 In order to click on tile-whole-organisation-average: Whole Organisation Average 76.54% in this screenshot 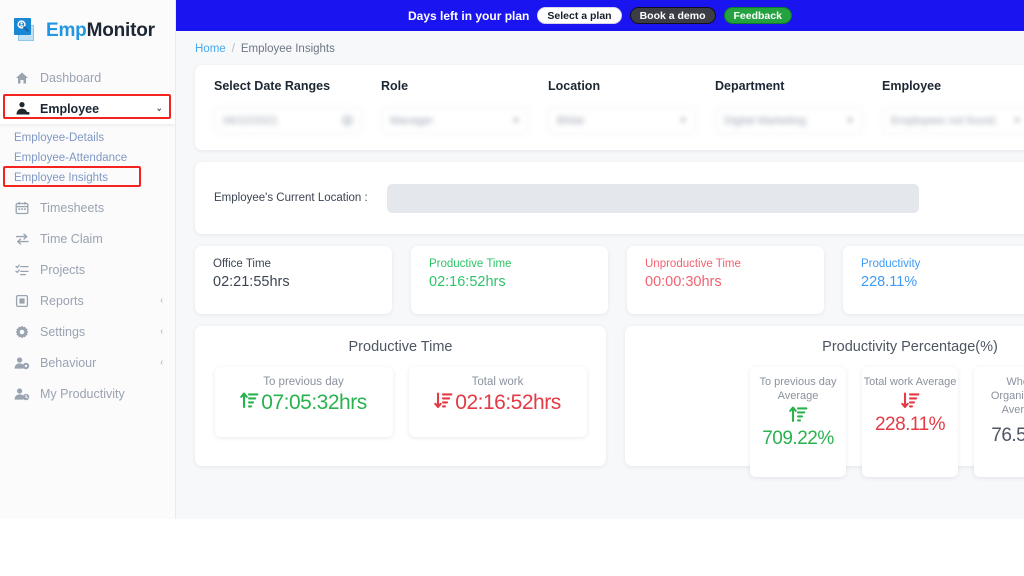, I will do `click(999, 422)`.